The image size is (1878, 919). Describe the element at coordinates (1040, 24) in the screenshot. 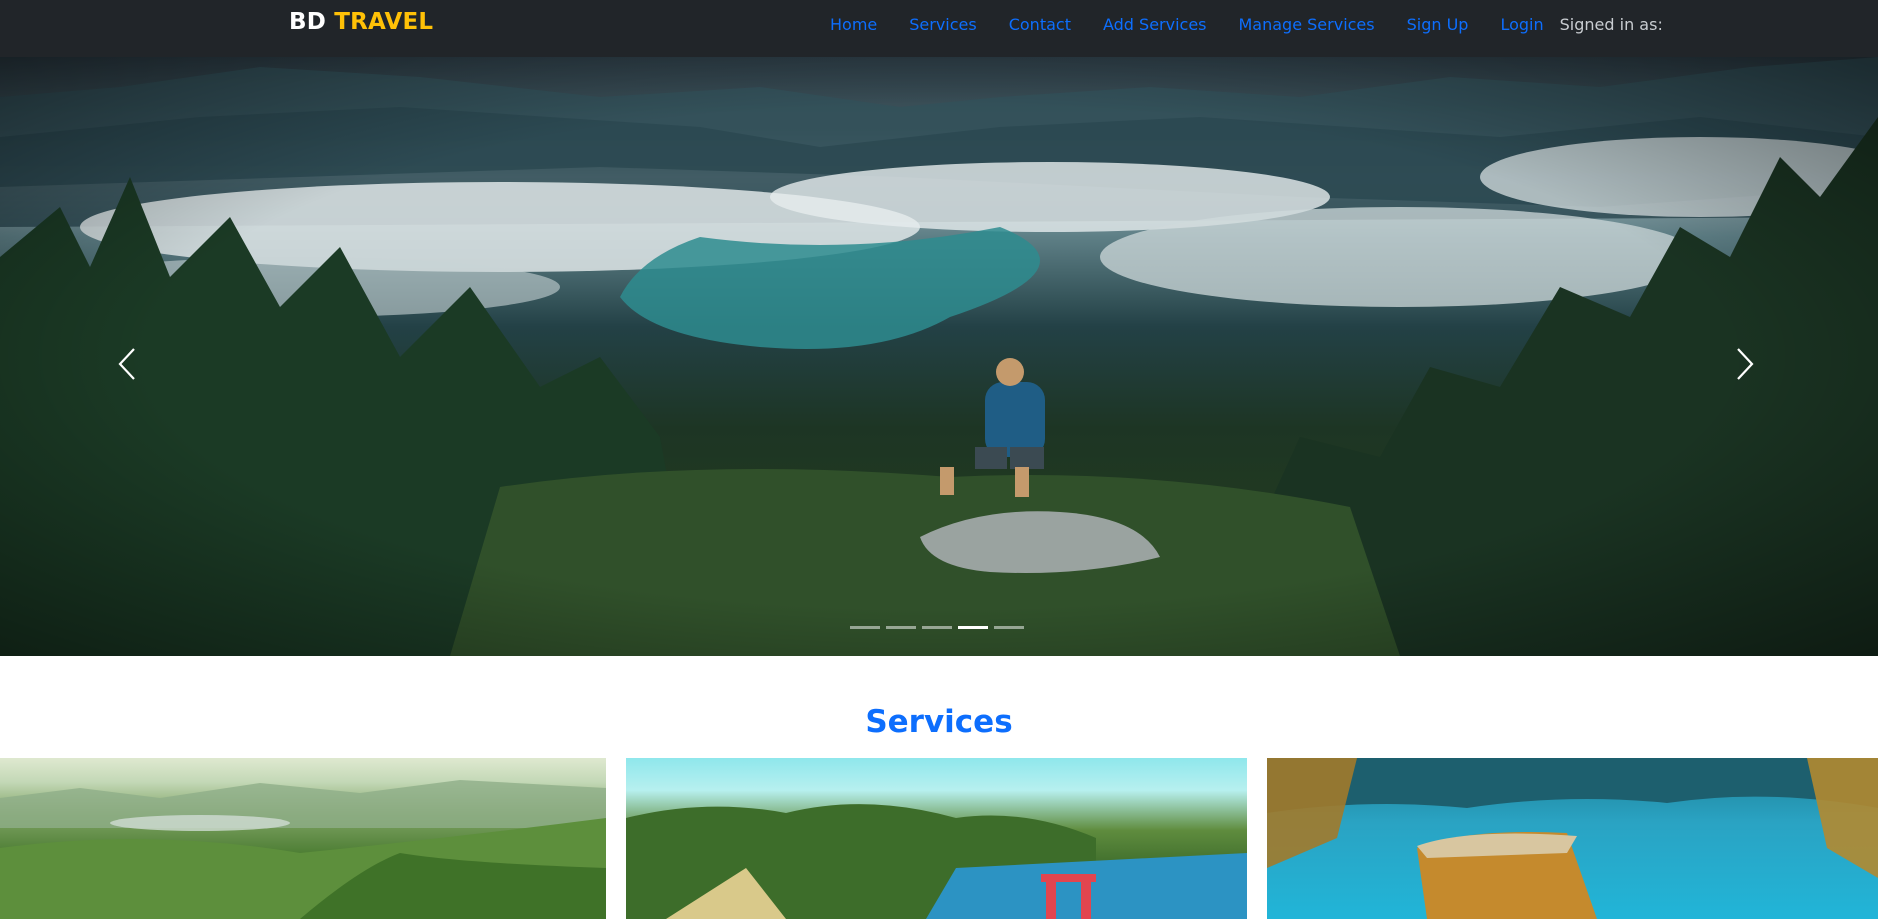

I see `nav-contact-link: Contact` at that location.